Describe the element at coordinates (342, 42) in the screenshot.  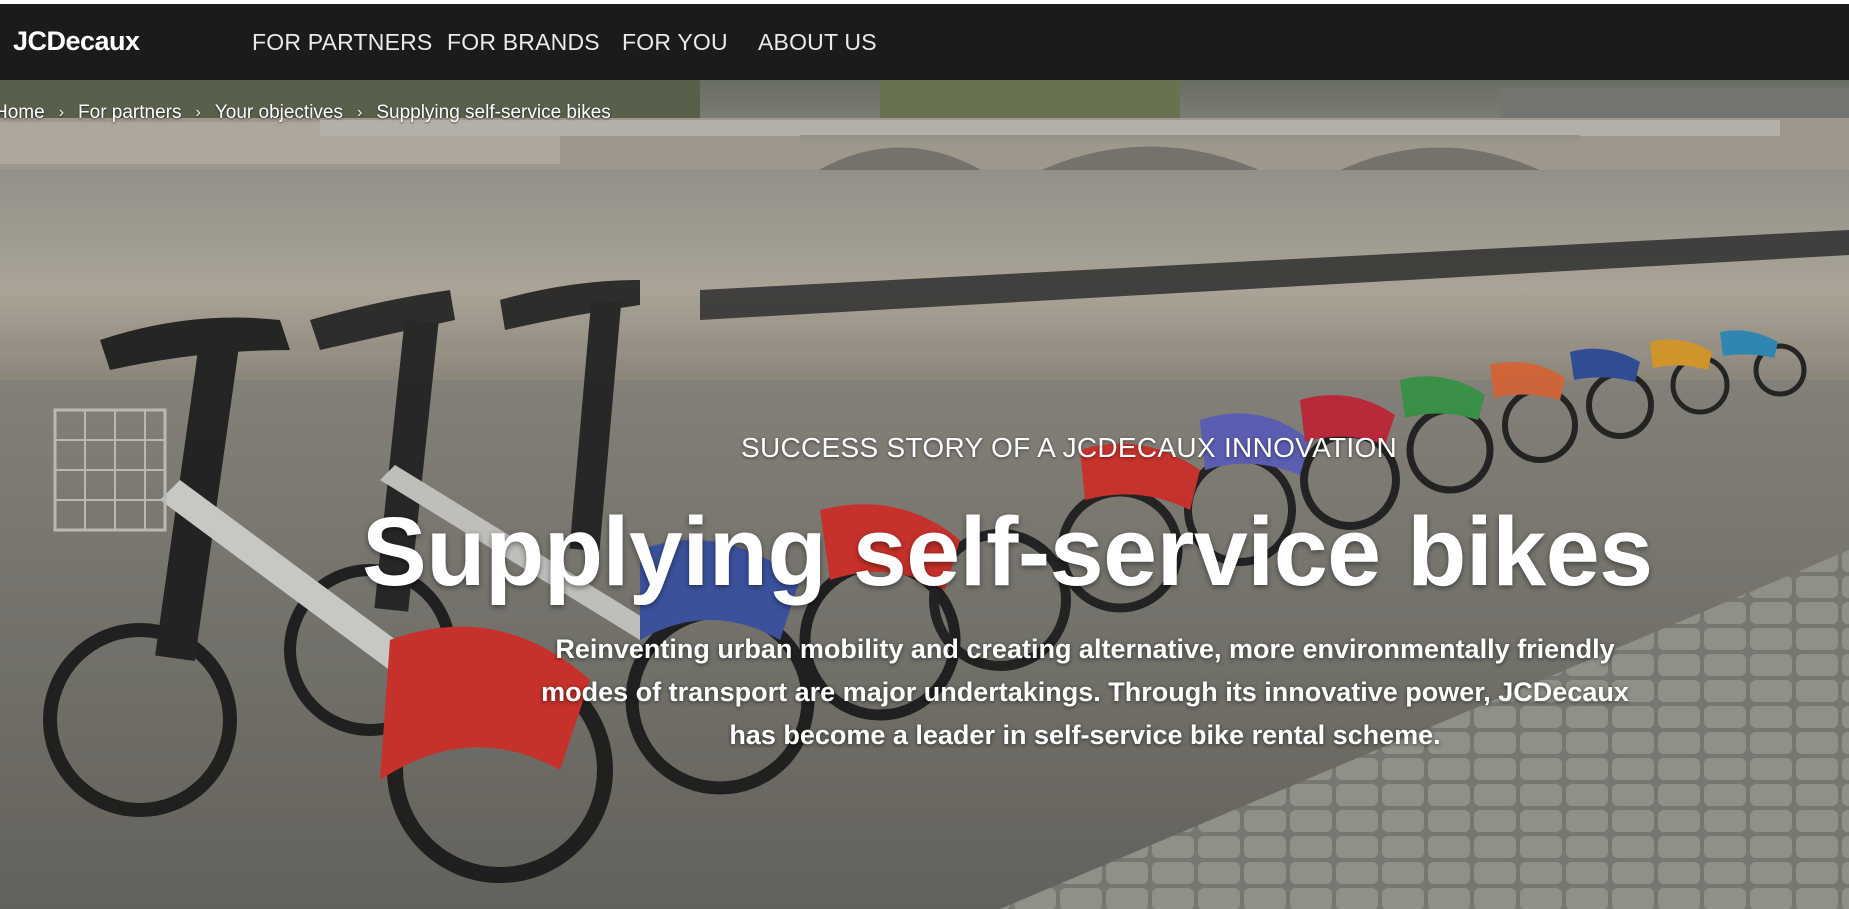
I see `nav-for-partners: FOR PARTNERS` at that location.